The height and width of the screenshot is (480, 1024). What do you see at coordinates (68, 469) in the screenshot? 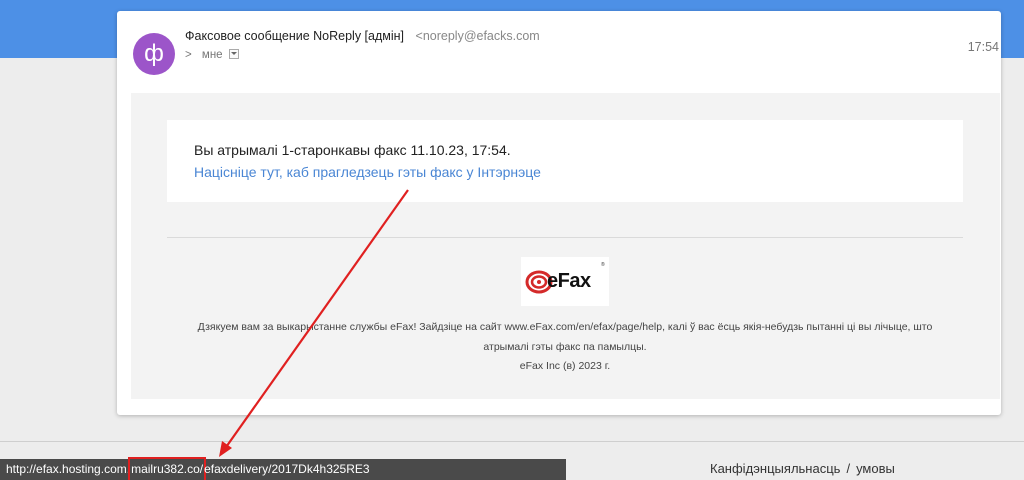
I see `url-prefix: http://efax.hosting.com.` at bounding box center [68, 469].